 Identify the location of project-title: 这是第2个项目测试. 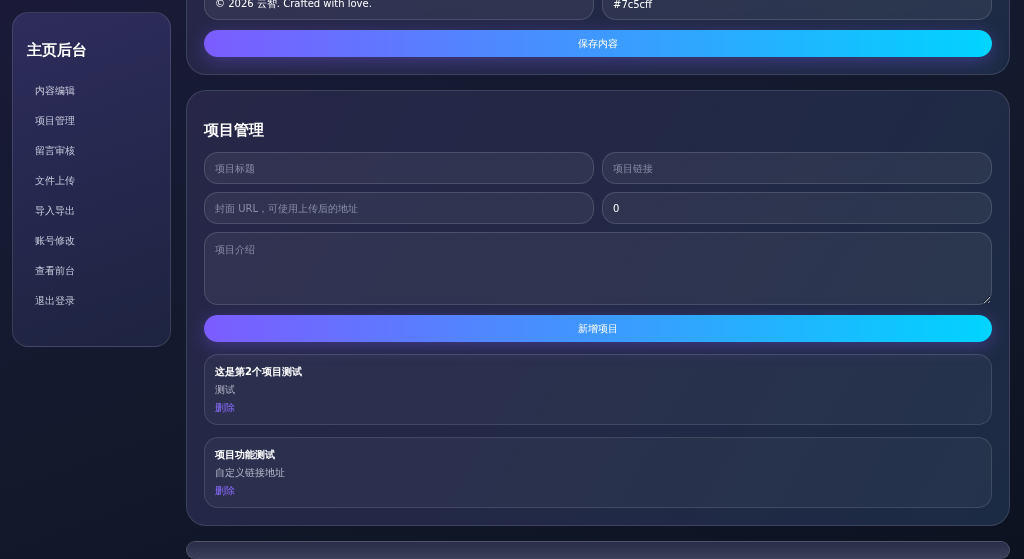
(259, 372).